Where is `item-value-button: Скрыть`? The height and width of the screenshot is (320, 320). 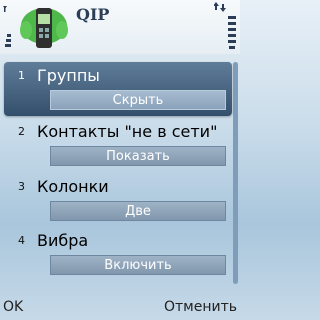
item-value-button: Скрыть is located at coordinates (138, 100).